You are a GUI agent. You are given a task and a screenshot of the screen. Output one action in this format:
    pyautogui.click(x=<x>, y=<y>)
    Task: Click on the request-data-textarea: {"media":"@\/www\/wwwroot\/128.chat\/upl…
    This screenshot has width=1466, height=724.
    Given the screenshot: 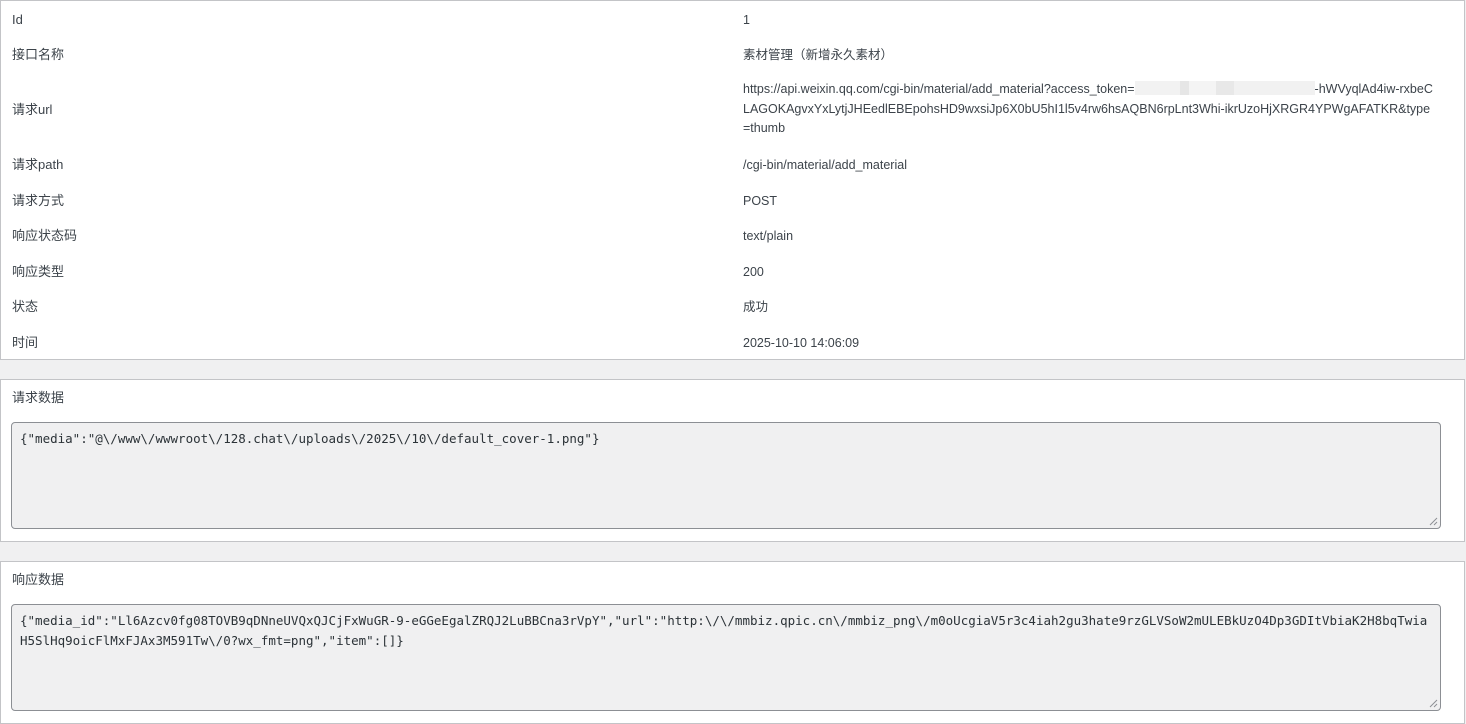 What is the action you would take?
    pyautogui.click(x=726, y=475)
    